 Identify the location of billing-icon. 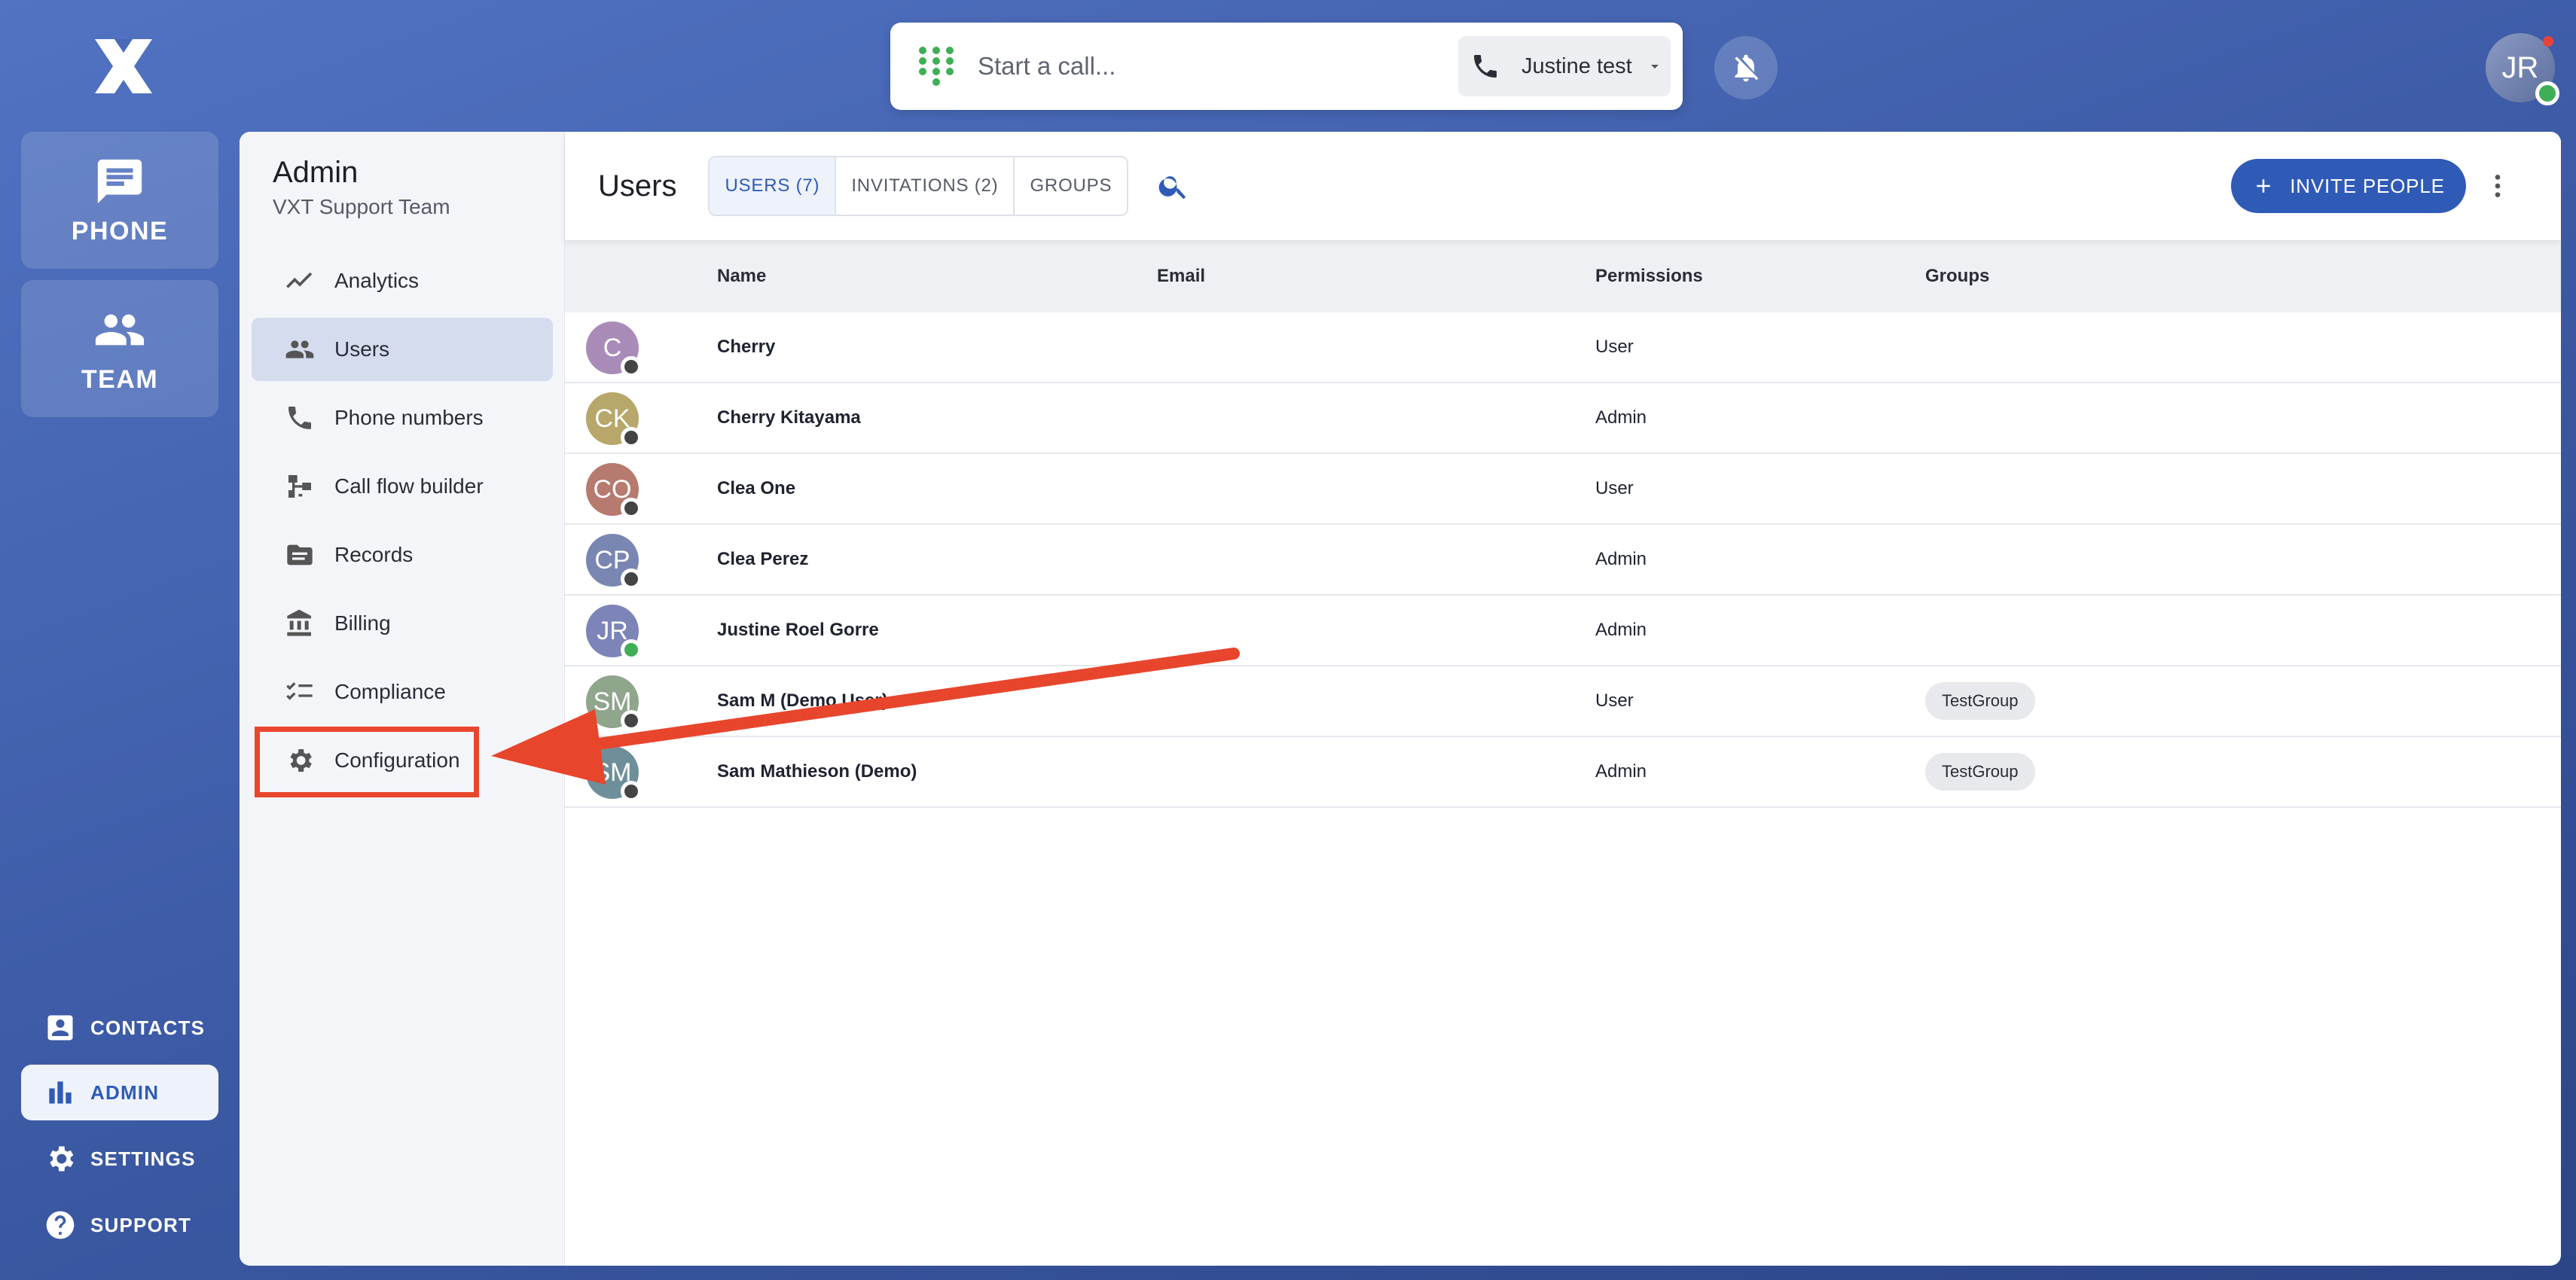
(299, 622).